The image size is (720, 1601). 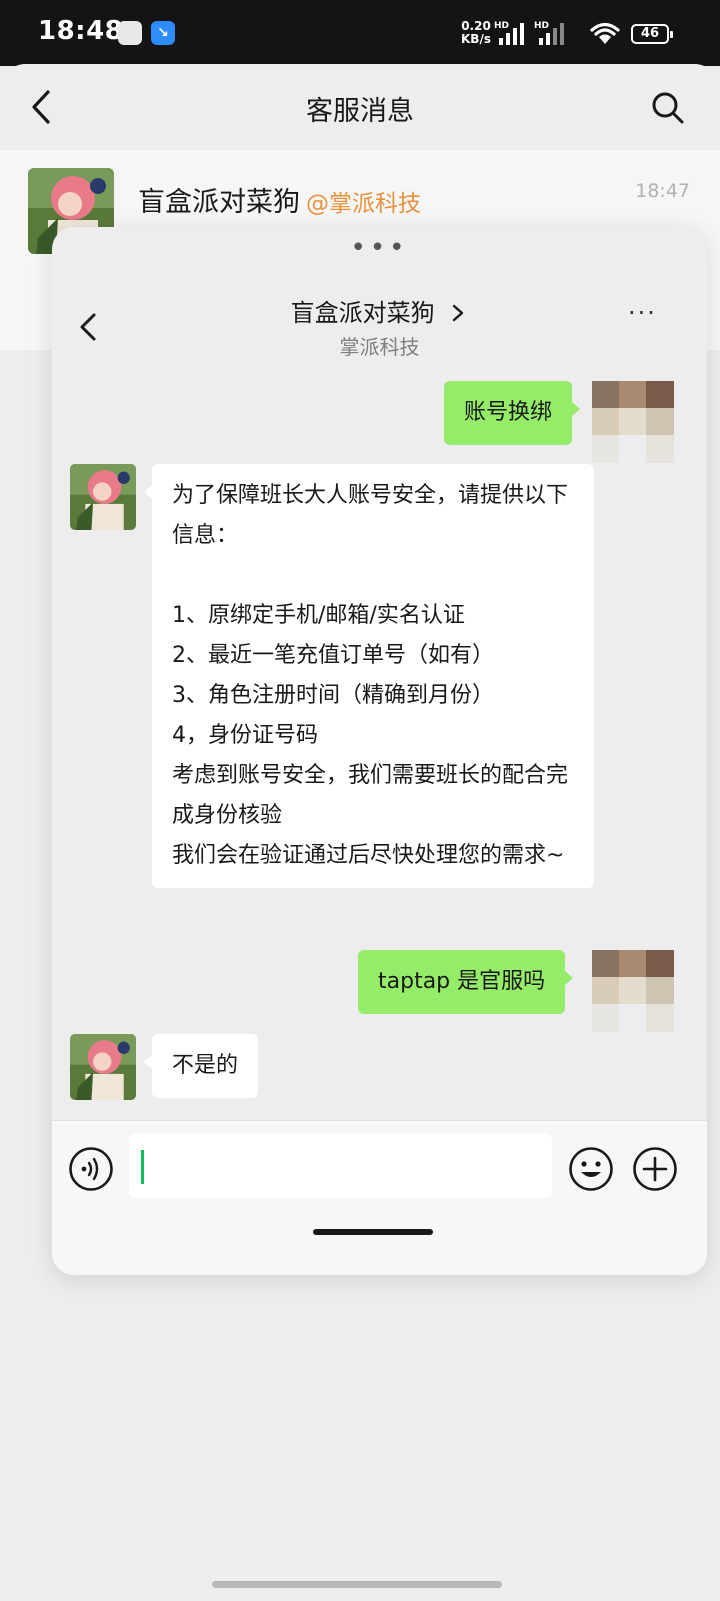 I want to click on dialog-title: 盲盒派对菜狗, so click(x=379, y=310).